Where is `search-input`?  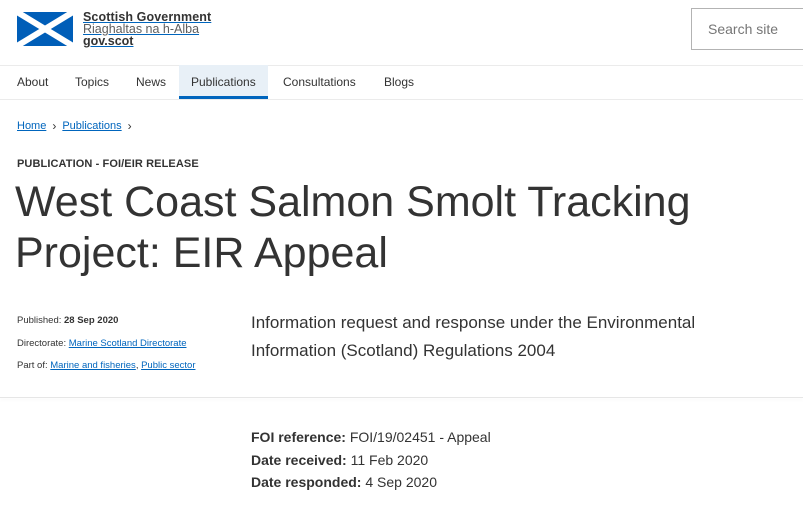
search-input is located at coordinates (747, 29).